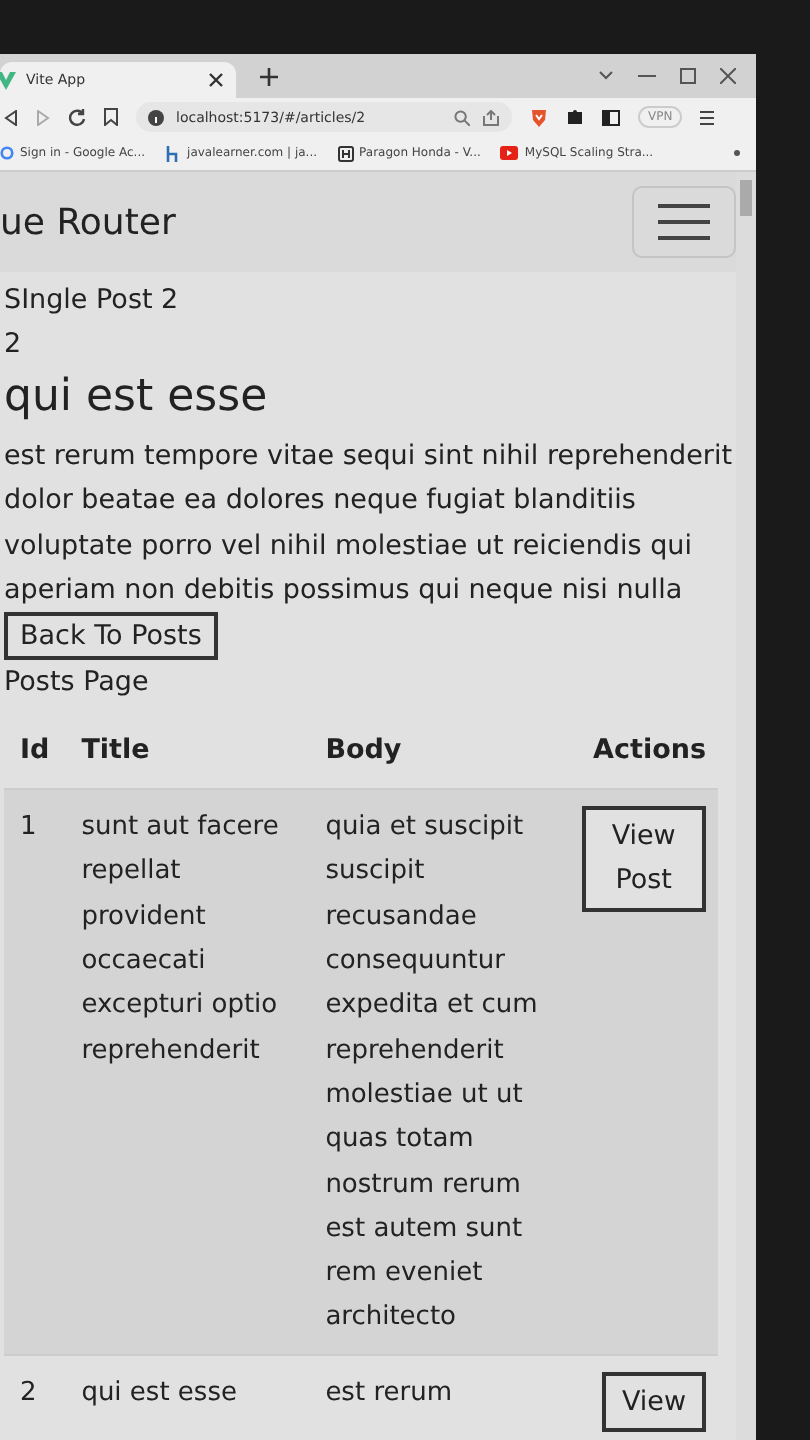 The height and width of the screenshot is (1440, 810). I want to click on table-cell: qui est esse, so click(187, 1397).